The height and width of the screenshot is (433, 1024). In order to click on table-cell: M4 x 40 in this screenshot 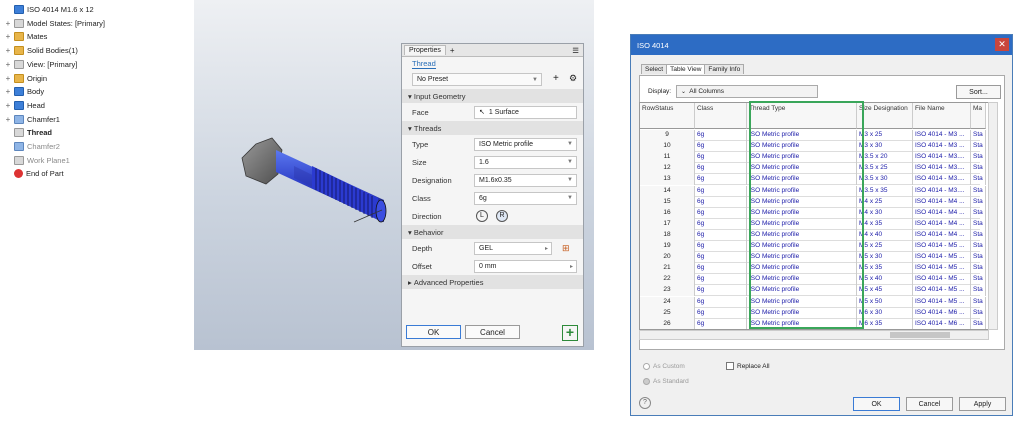, I will do `click(885, 235)`.